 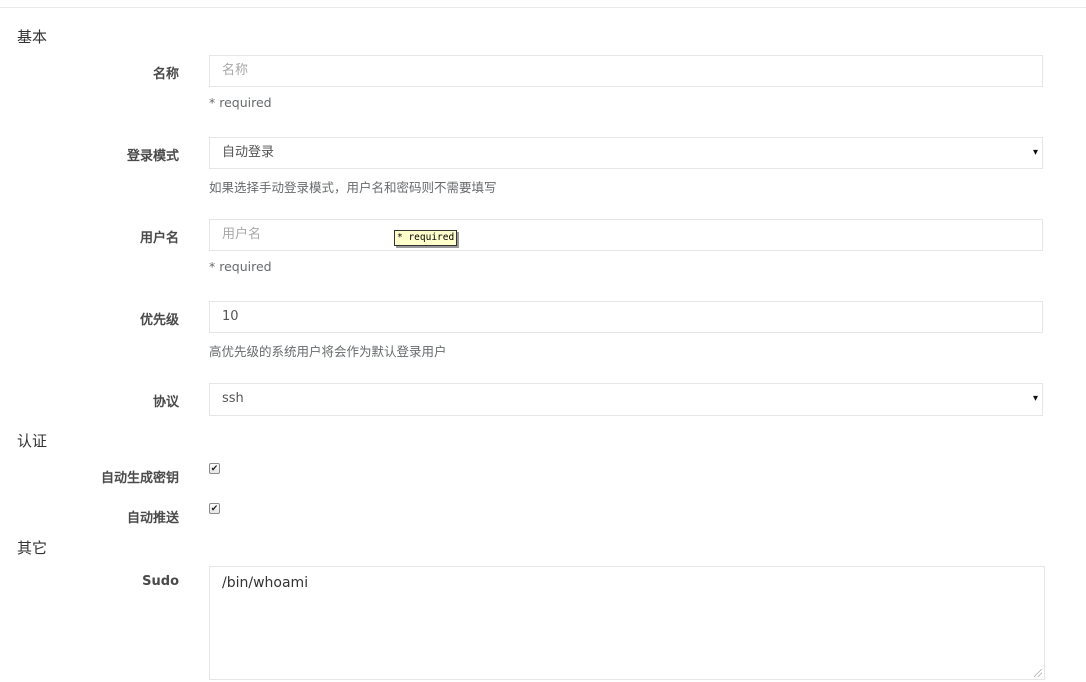 What do you see at coordinates (353, 187) in the screenshot?
I see `login-mode-help: 如果选择手动登录模式，用户名和密码则不需要填写` at bounding box center [353, 187].